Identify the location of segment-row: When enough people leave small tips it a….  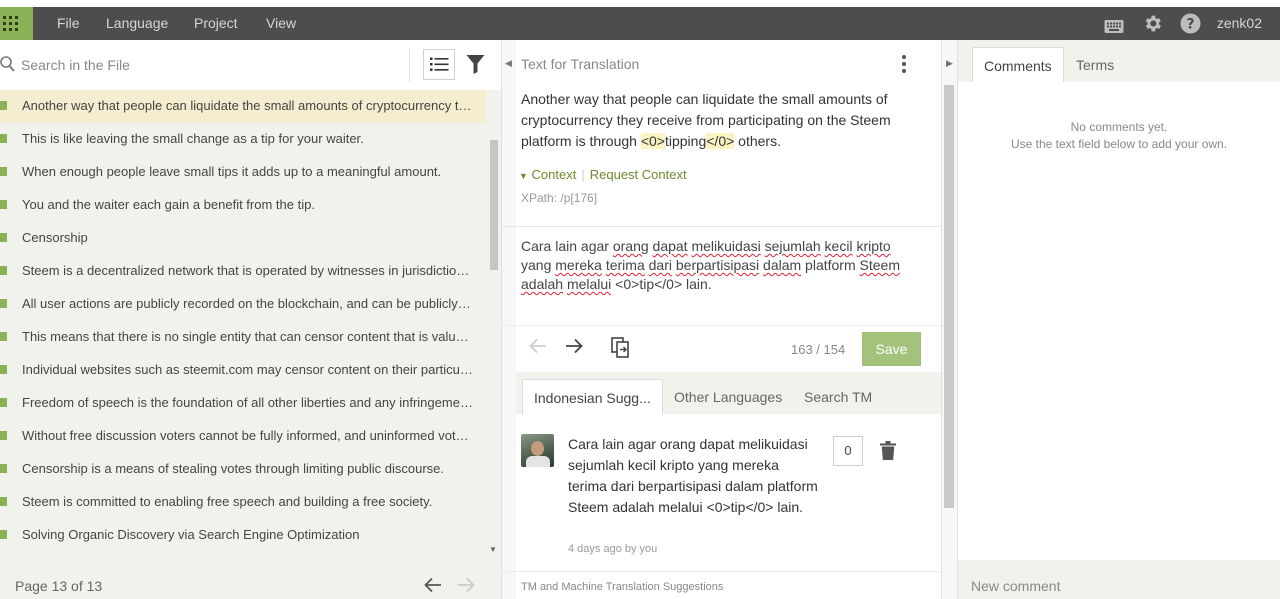
(243, 172).